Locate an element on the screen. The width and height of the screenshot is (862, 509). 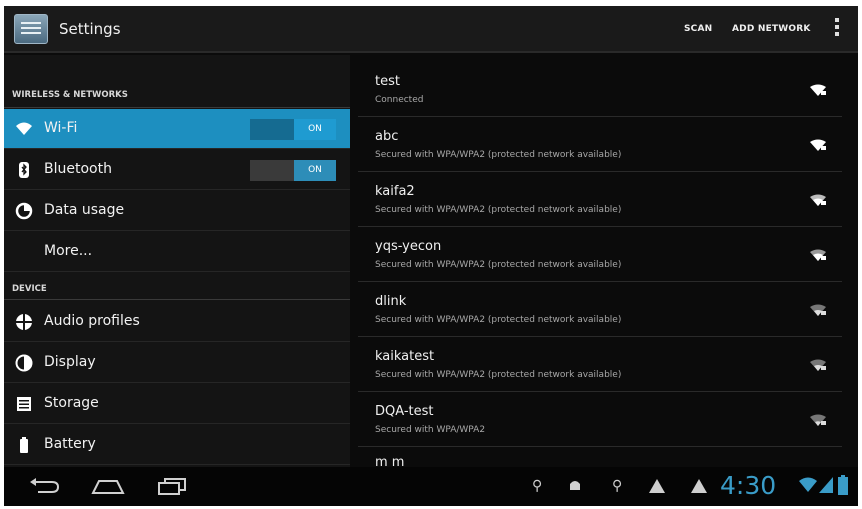
display-icon is located at coordinates (24, 363).